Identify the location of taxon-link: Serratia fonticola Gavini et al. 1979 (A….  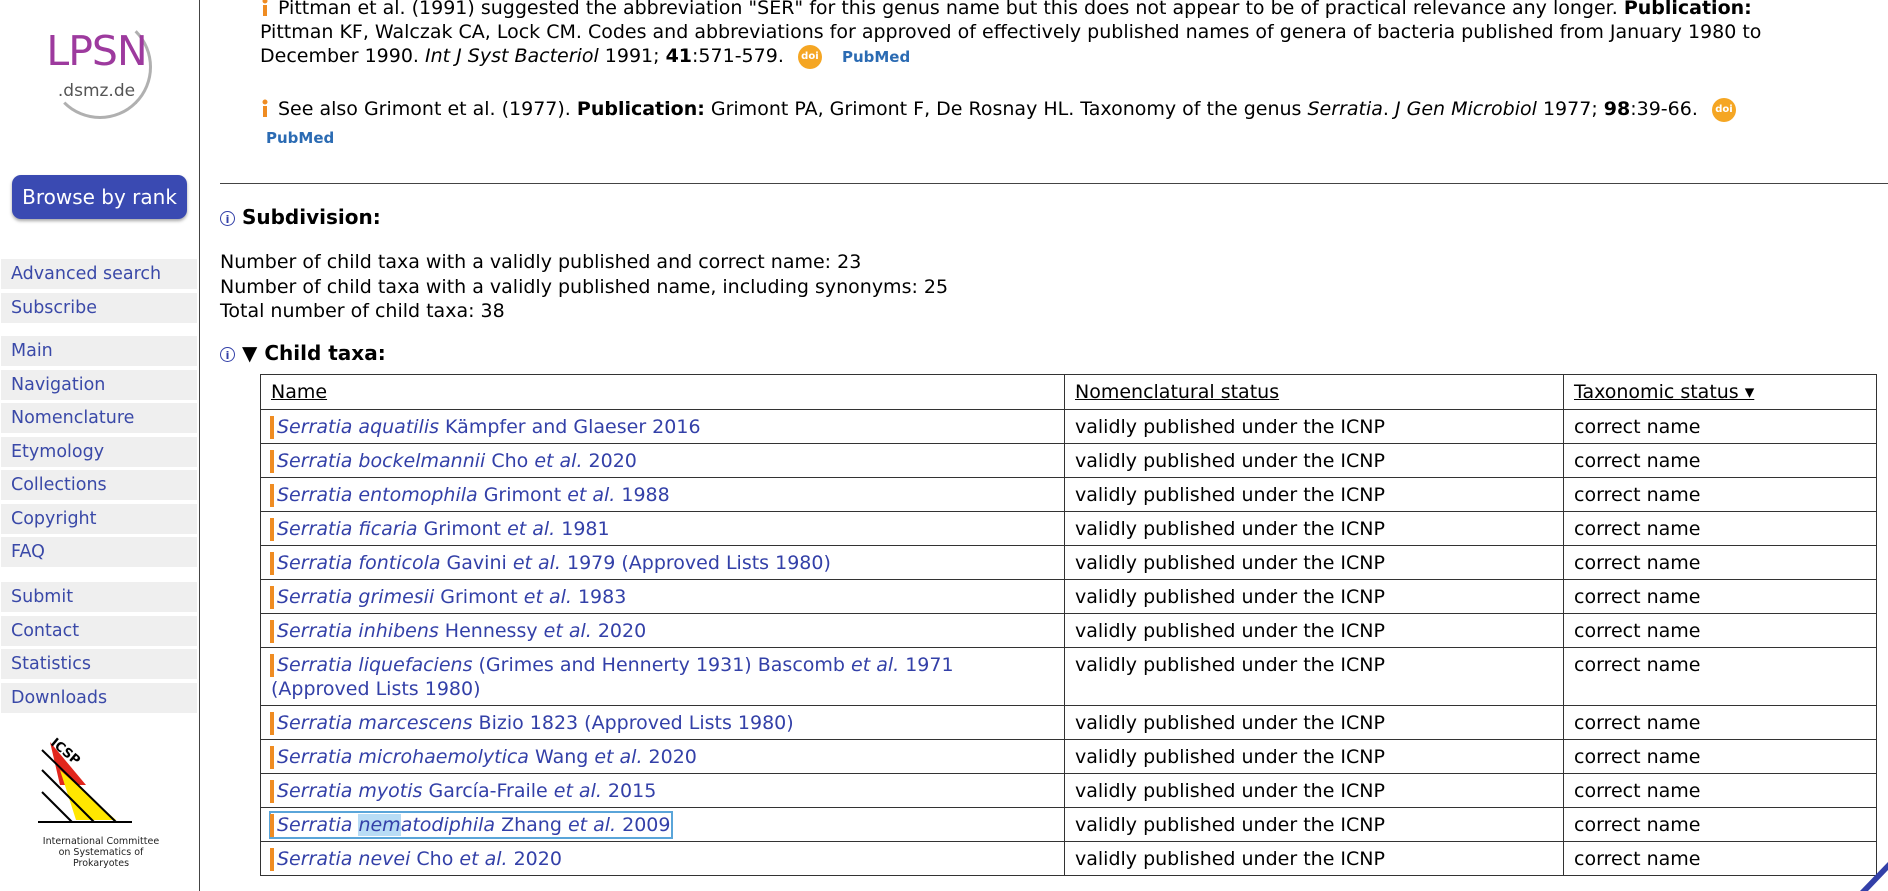
(551, 563).